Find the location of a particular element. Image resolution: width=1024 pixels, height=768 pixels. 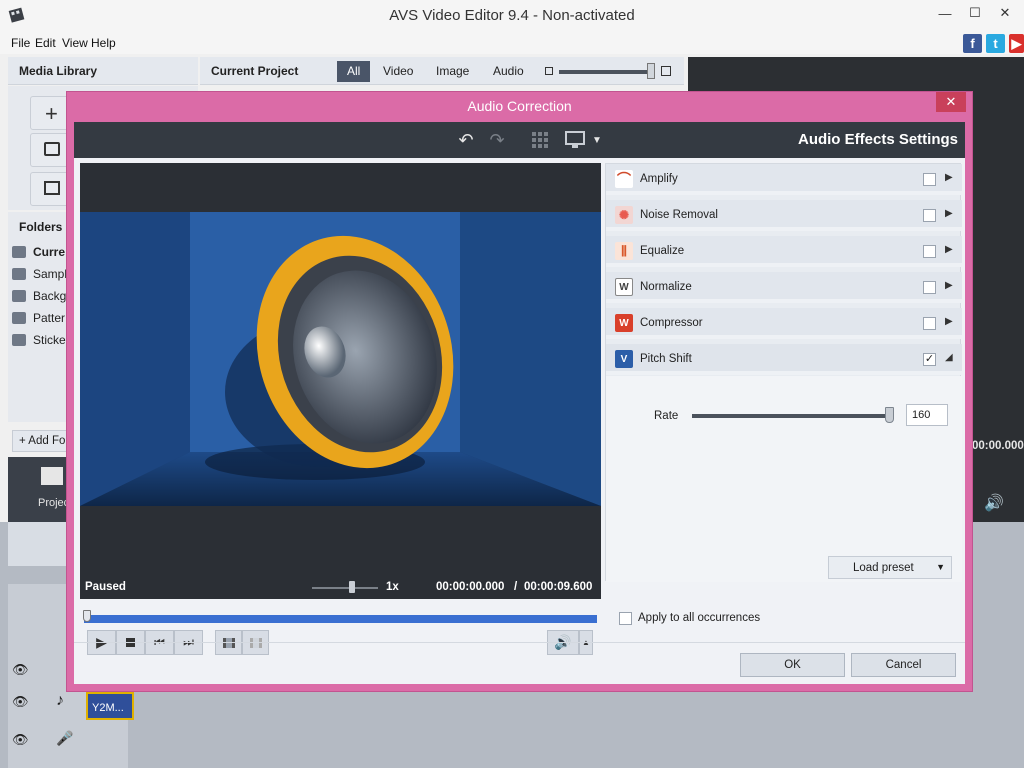

redo-icon: ↷ is located at coordinates (497, 140).